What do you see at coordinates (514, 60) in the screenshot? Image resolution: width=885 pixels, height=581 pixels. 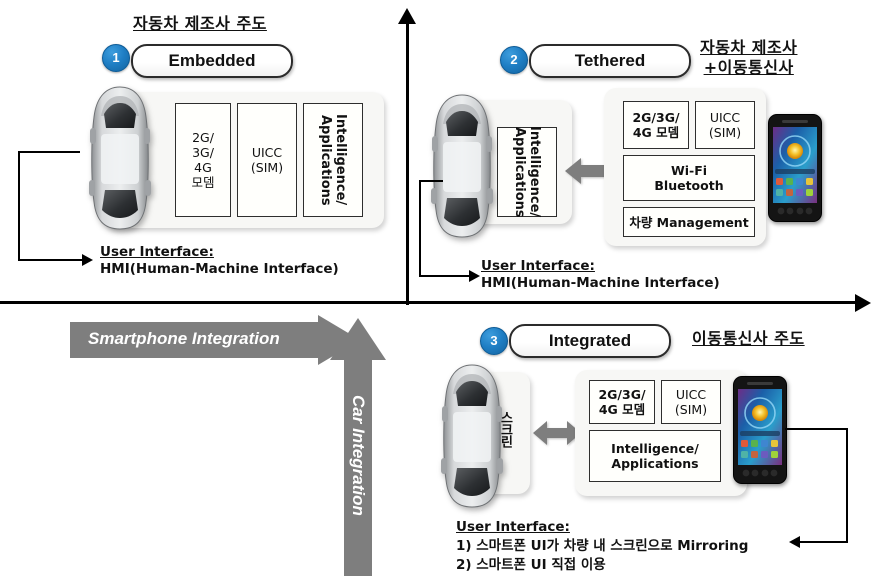 I see `quadrant-2-number-badge: 2` at bounding box center [514, 60].